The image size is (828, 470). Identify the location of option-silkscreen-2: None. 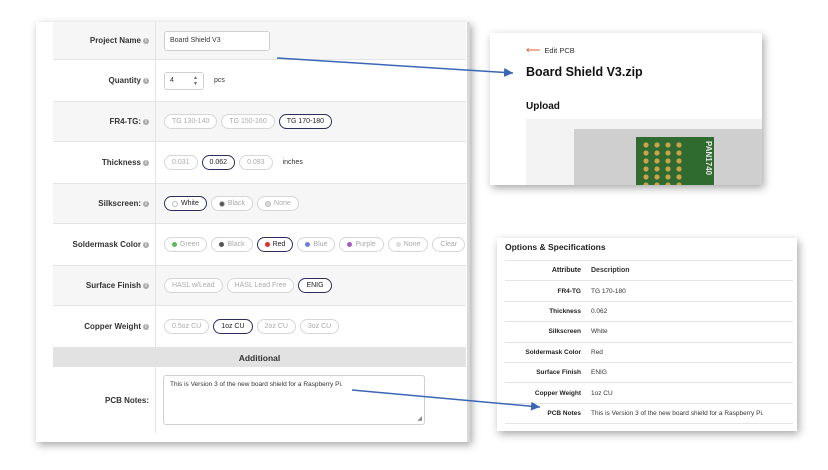
(278, 203).